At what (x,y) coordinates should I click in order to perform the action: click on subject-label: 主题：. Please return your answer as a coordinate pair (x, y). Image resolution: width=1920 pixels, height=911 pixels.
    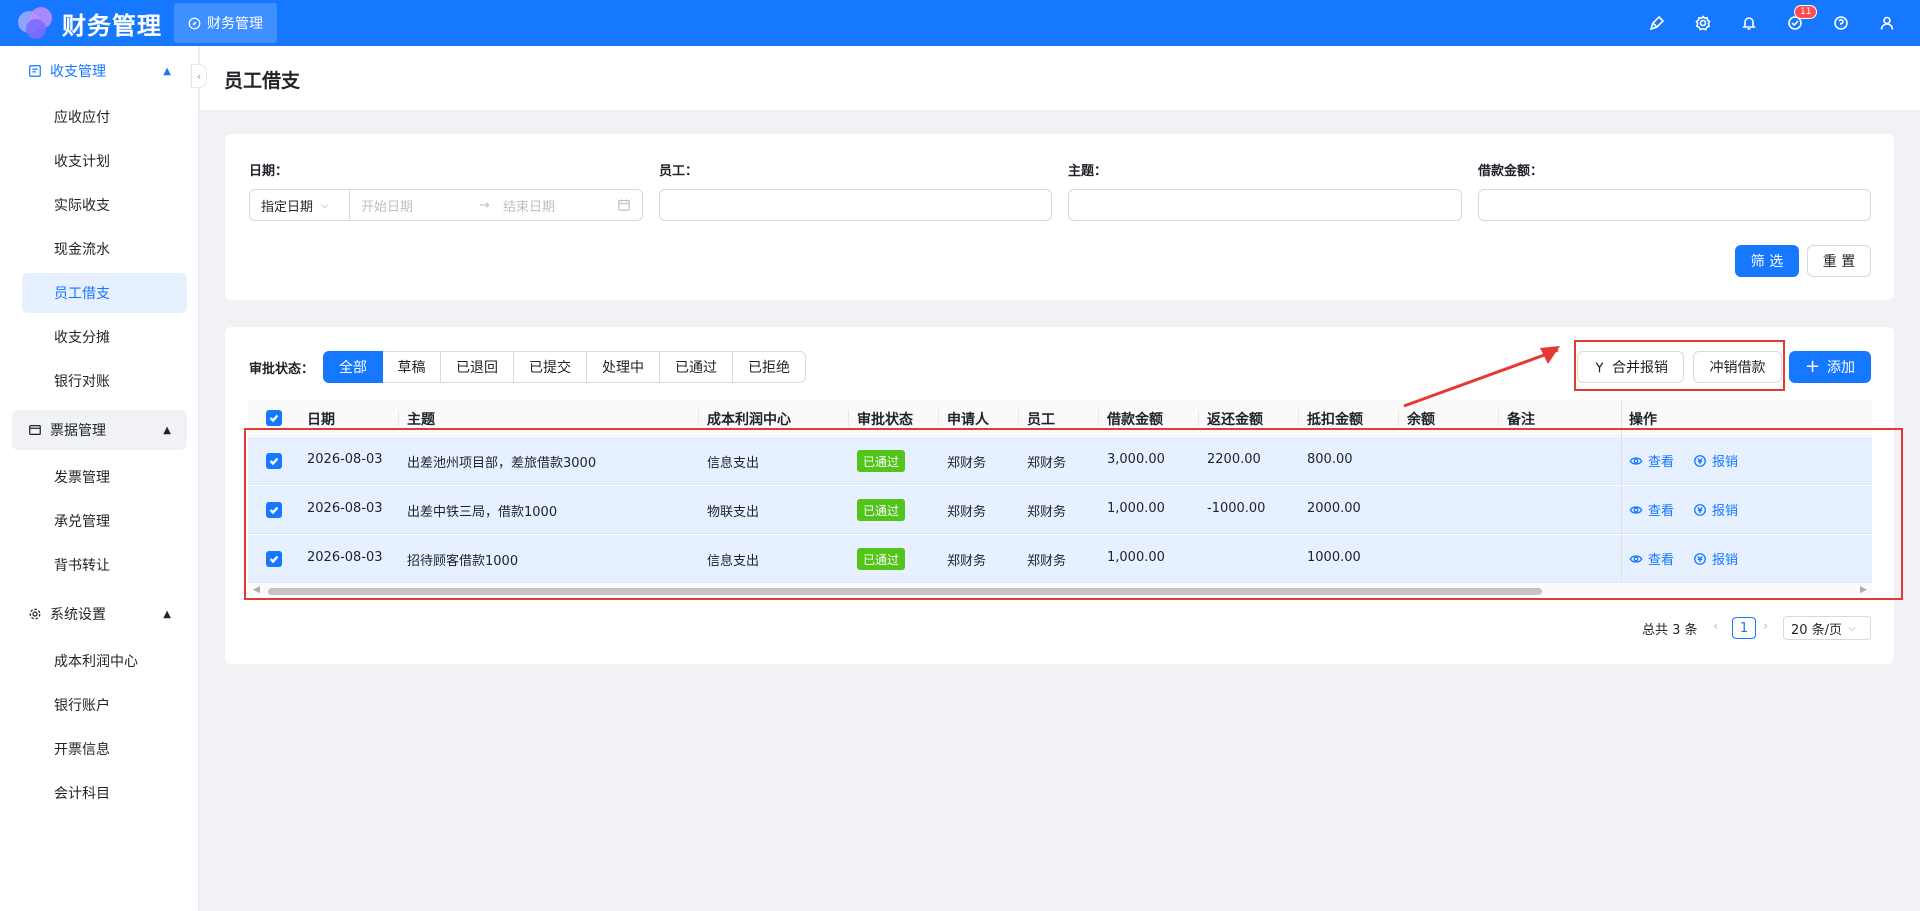
    Looking at the image, I should click on (1088, 171).